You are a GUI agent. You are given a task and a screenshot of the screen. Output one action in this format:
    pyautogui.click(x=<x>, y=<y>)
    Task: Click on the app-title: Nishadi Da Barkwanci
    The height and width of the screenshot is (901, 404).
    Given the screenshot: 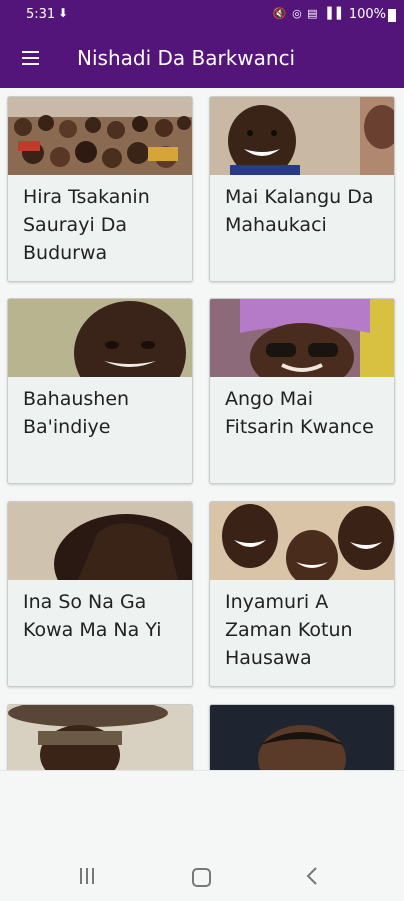 What is the action you would take?
    pyautogui.click(x=186, y=58)
    